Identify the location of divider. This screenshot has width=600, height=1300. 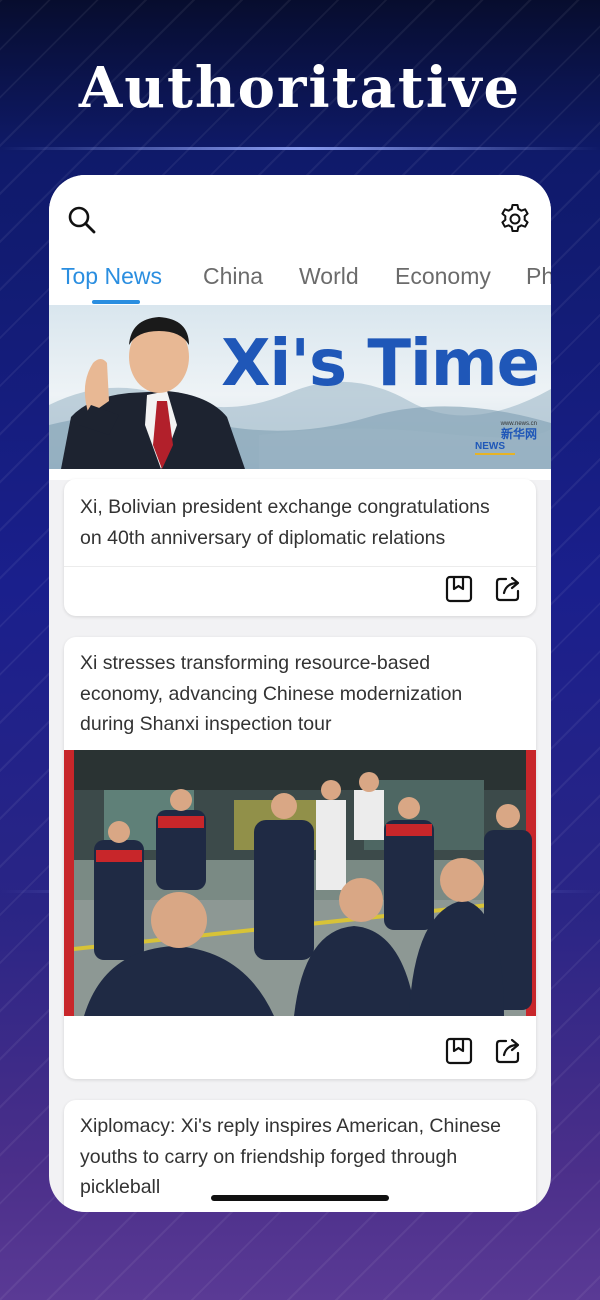
(300, 566).